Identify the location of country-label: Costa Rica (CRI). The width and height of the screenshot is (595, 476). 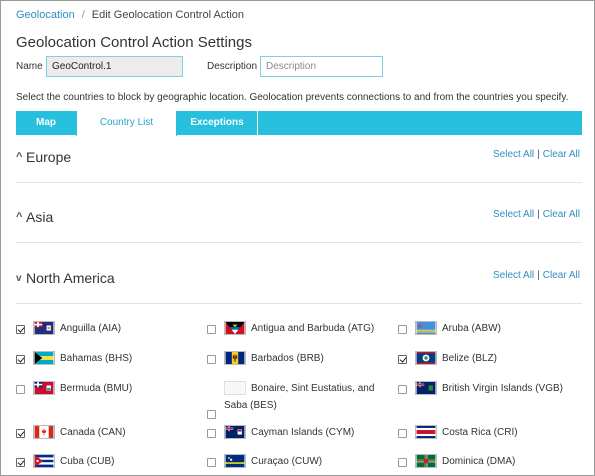
(480, 432).